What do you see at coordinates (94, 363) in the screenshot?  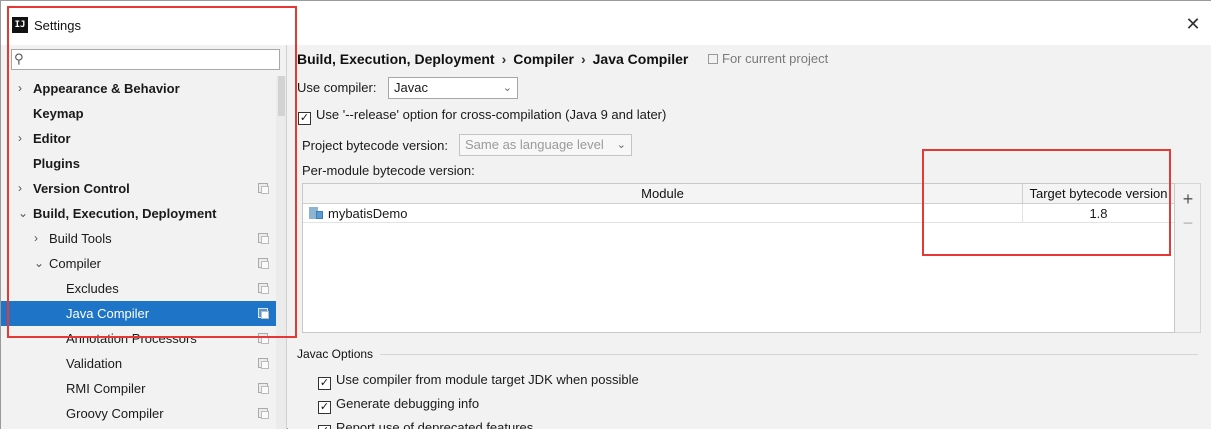 I see `sidebar-item-label: Validation` at bounding box center [94, 363].